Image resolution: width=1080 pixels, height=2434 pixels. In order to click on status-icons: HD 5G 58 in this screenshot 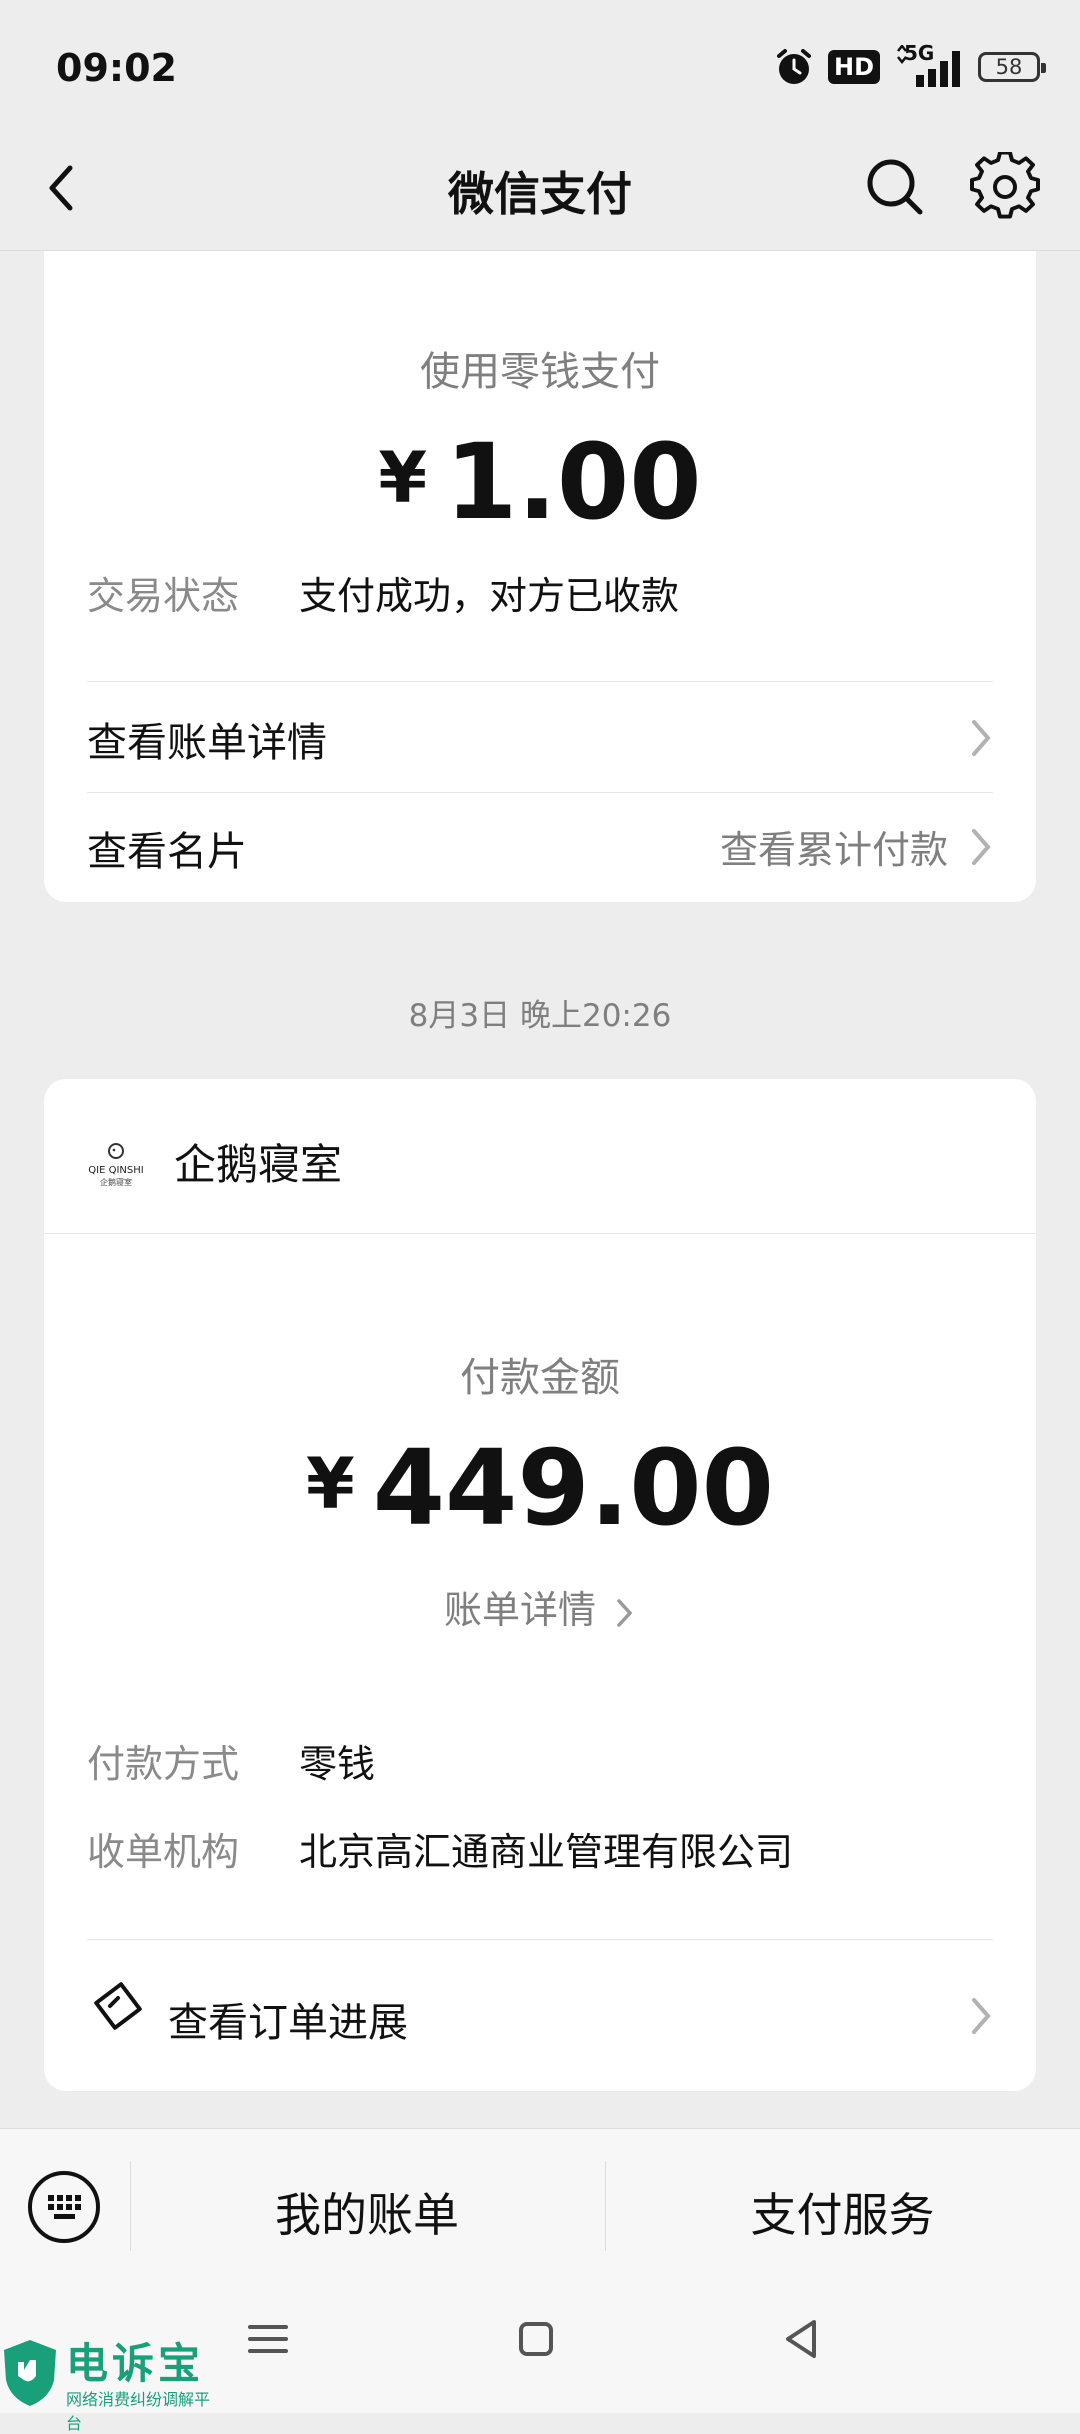, I will do `click(910, 65)`.